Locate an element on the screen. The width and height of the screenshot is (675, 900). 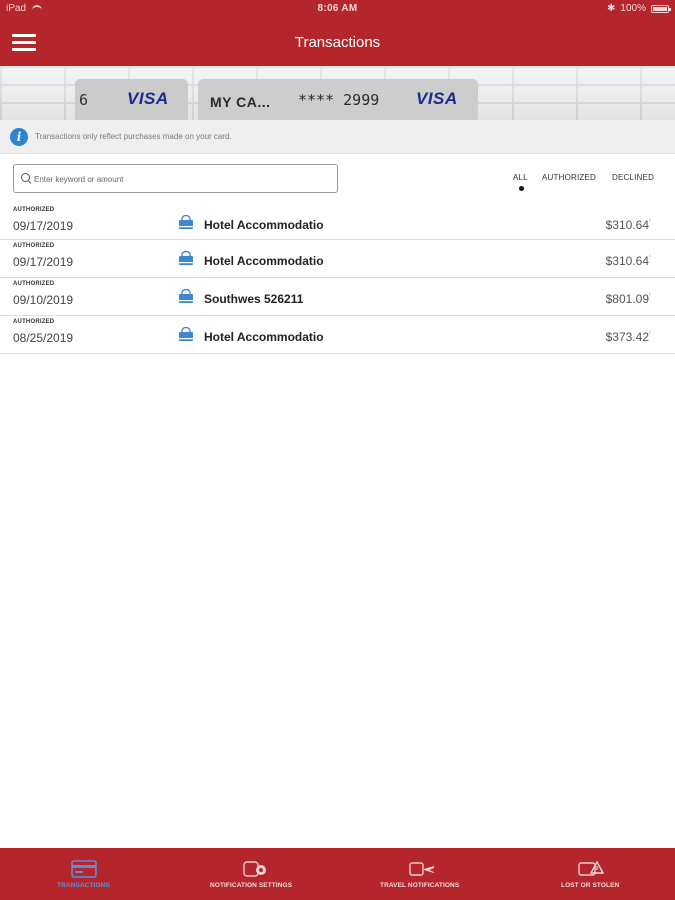
status-time: 8:06 AM is located at coordinates (337, 8).